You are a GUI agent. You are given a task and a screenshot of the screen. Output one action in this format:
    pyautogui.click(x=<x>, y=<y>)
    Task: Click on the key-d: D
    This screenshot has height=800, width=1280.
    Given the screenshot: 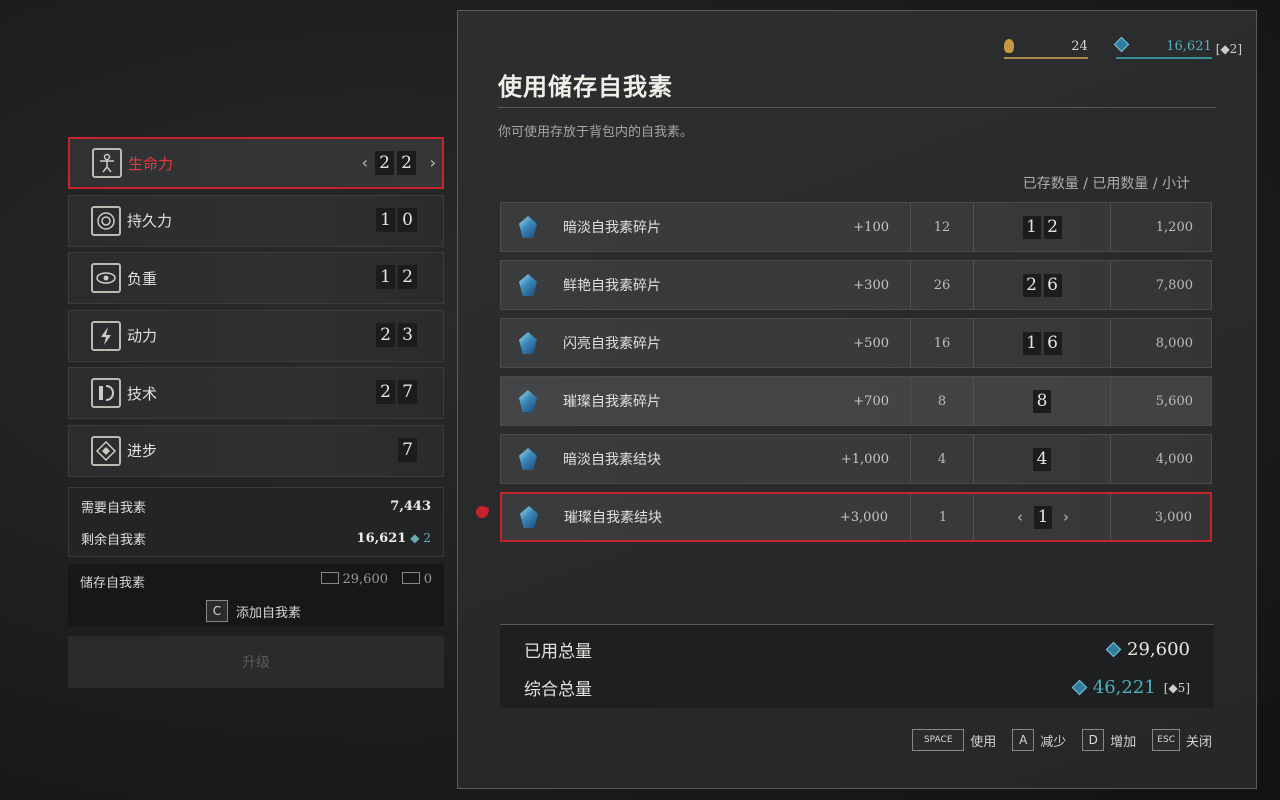 What is the action you would take?
    pyautogui.click(x=1093, y=740)
    